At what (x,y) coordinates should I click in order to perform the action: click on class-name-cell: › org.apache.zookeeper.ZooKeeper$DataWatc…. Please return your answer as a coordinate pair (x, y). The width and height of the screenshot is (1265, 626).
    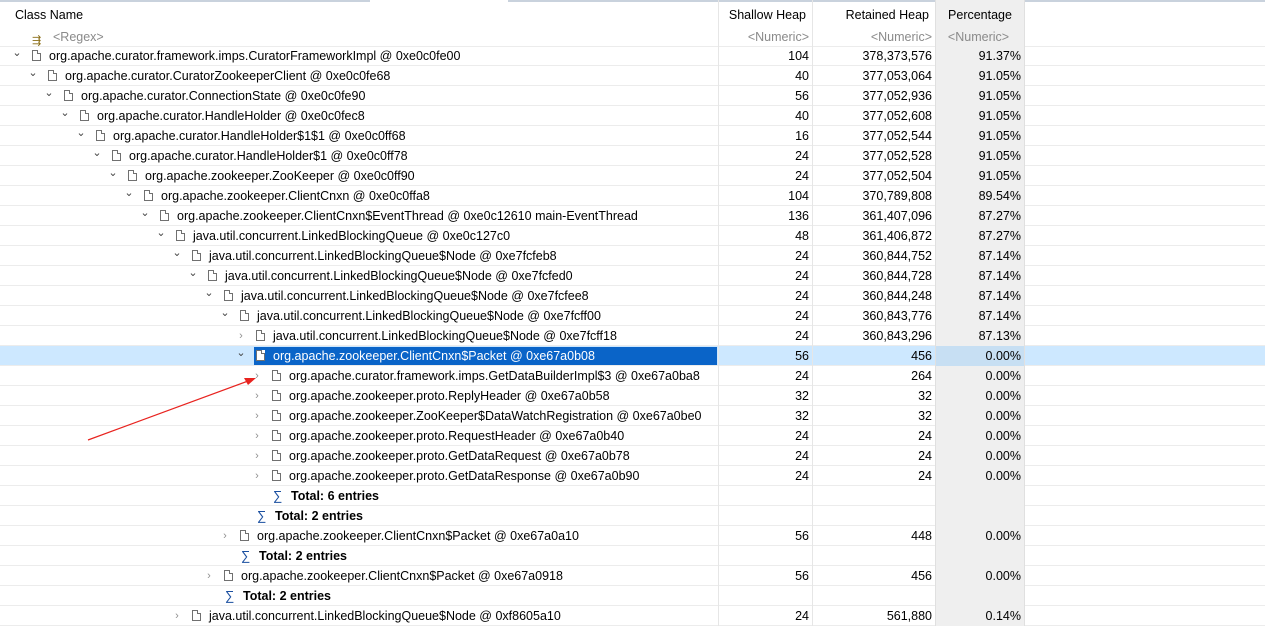
    Looking at the image, I should click on (359, 416).